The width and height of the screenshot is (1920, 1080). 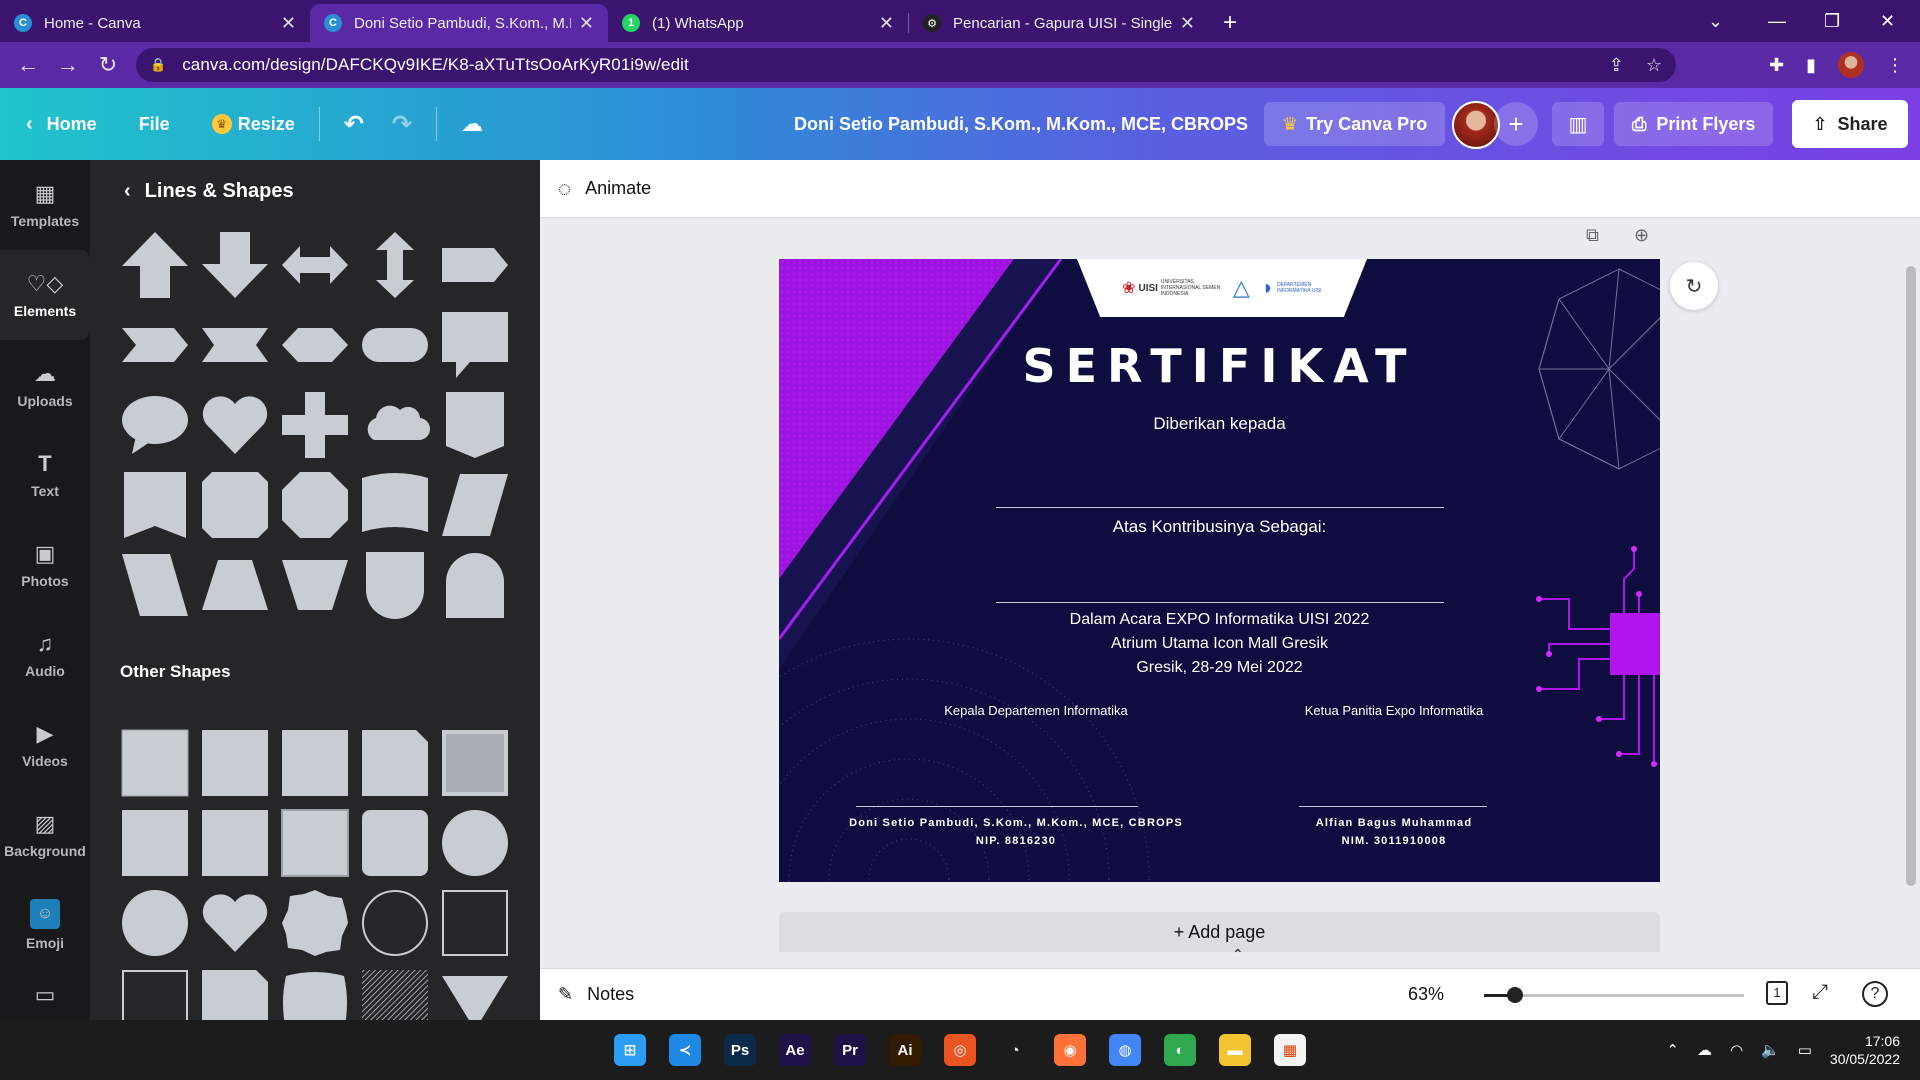 I want to click on vscode-icon: ≺, so click(x=685, y=1050).